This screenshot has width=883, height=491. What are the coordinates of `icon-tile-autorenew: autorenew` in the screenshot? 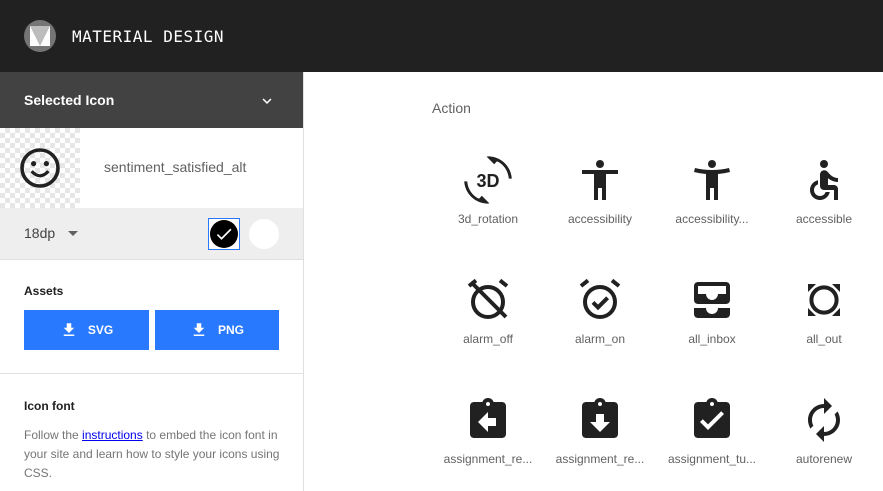 It's located at (824, 440).